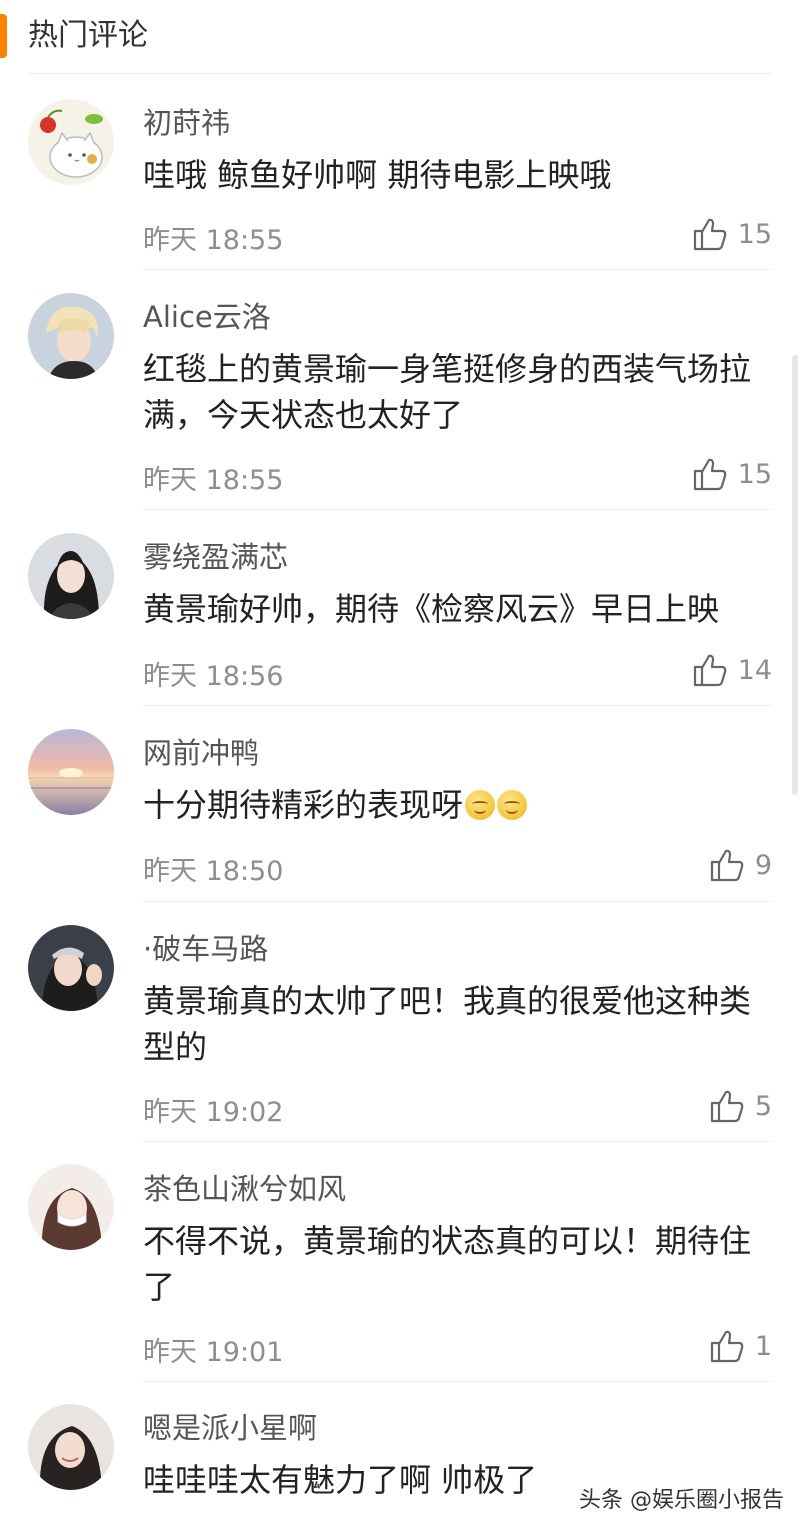  What do you see at coordinates (763, 1106) in the screenshot?
I see `like-count: 5` at bounding box center [763, 1106].